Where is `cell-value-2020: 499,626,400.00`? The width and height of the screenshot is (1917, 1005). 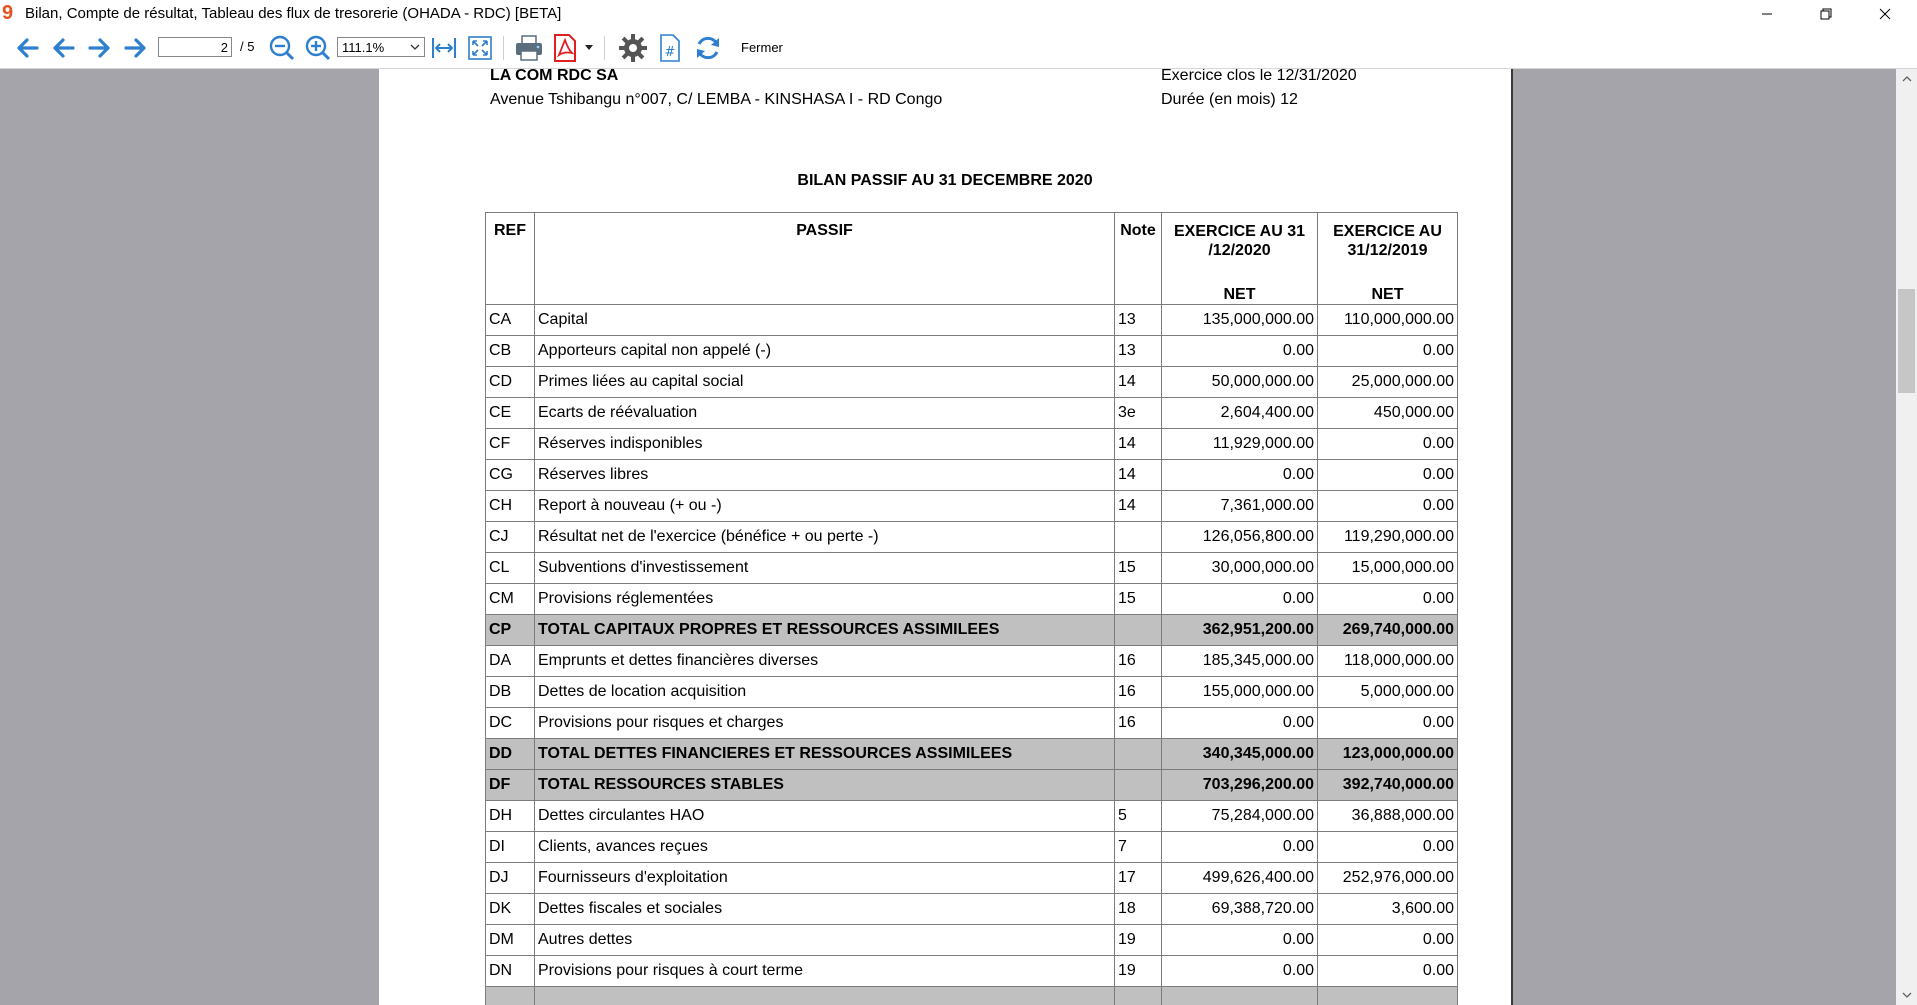
cell-value-2020: 499,626,400.00 is located at coordinates (1239, 878).